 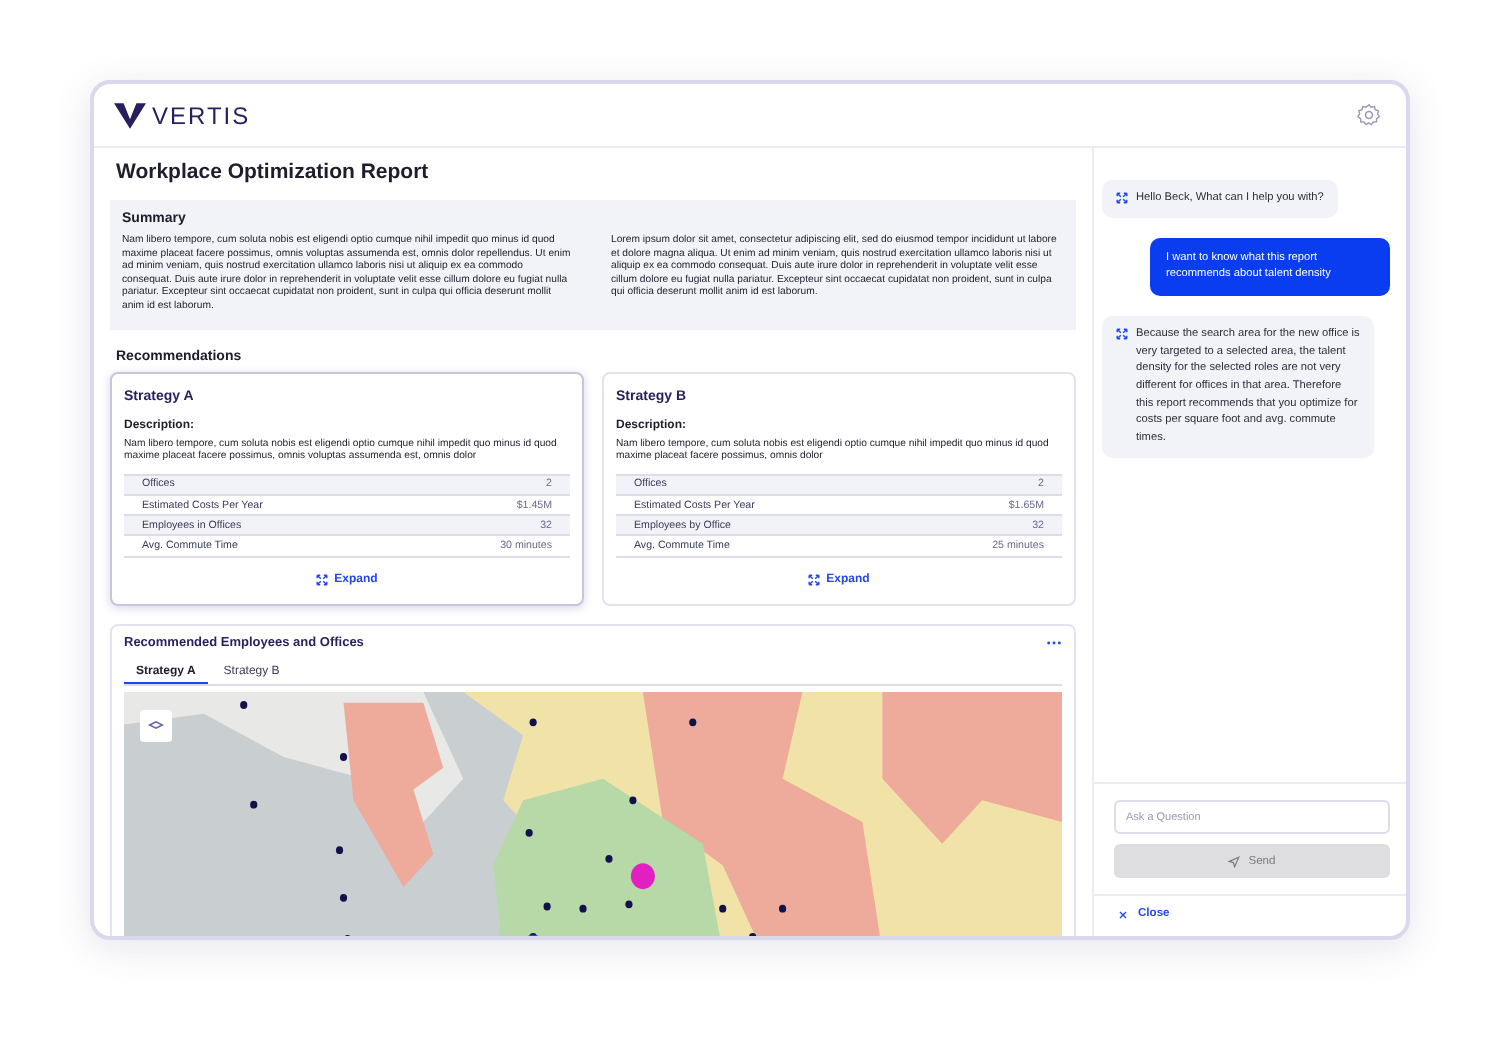 What do you see at coordinates (273, 172) in the screenshot?
I see `report-title: Workplace Optimization Report` at bounding box center [273, 172].